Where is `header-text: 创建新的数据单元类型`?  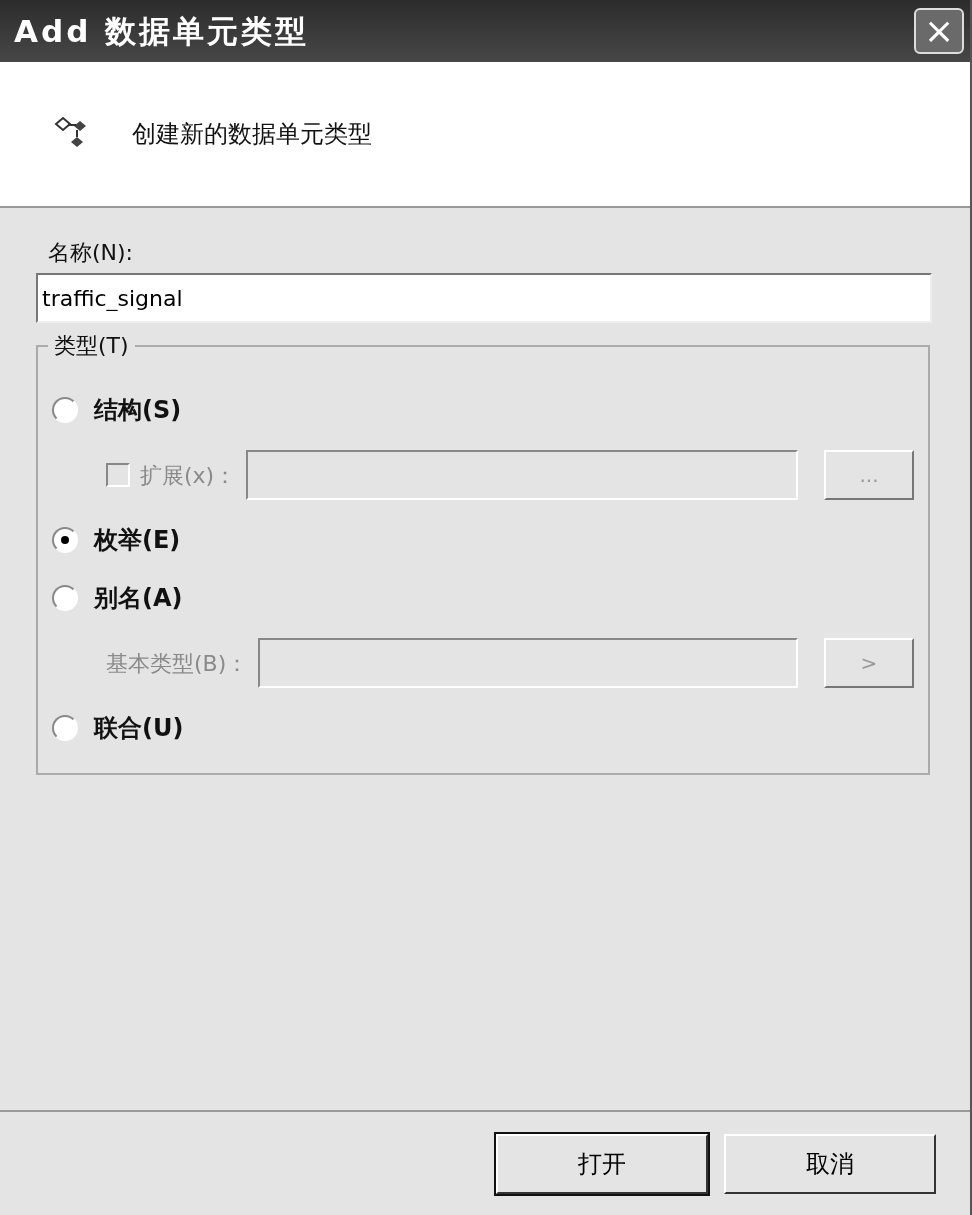 header-text: 创建新的数据单元类型 is located at coordinates (252, 134).